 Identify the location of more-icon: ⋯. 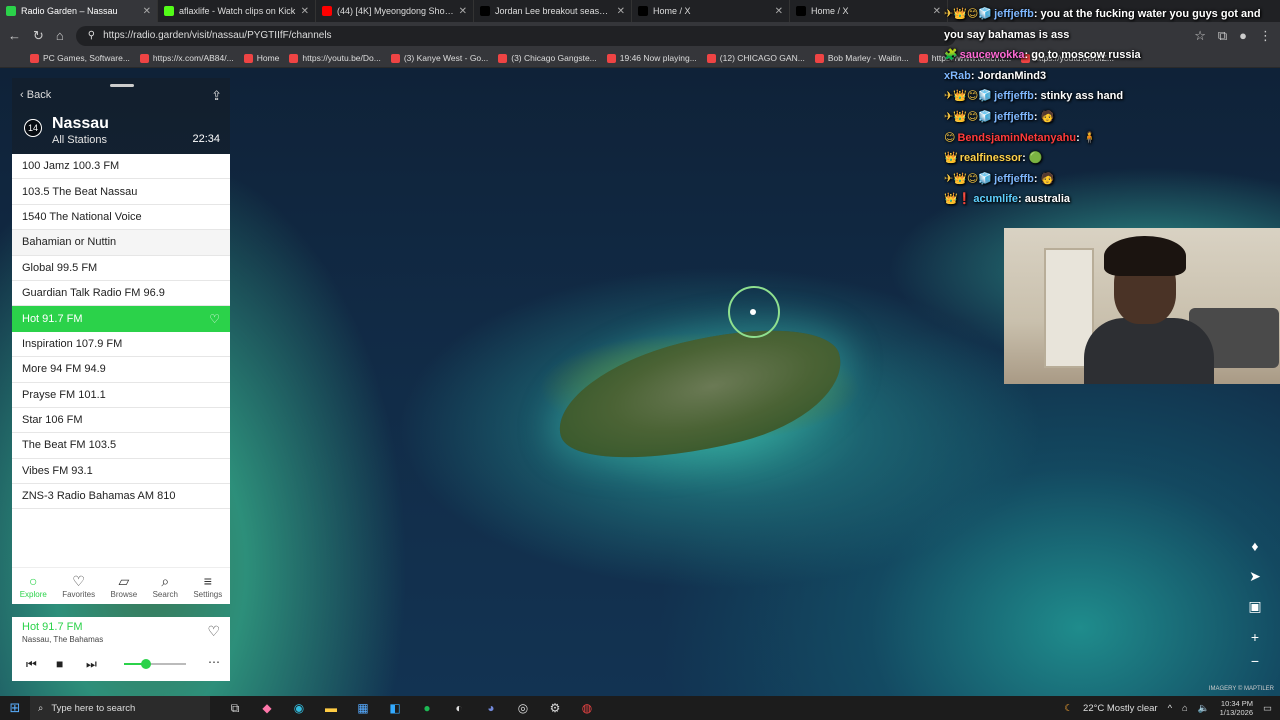
(214, 662).